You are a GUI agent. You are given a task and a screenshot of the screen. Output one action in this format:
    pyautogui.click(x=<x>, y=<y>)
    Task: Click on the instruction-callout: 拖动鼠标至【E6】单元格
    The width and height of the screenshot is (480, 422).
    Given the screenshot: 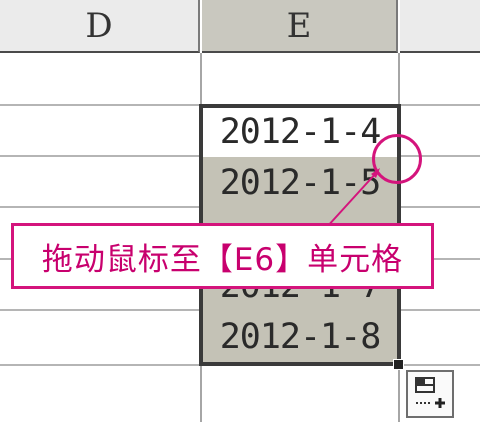 What is the action you would take?
    pyautogui.click(x=222, y=256)
    